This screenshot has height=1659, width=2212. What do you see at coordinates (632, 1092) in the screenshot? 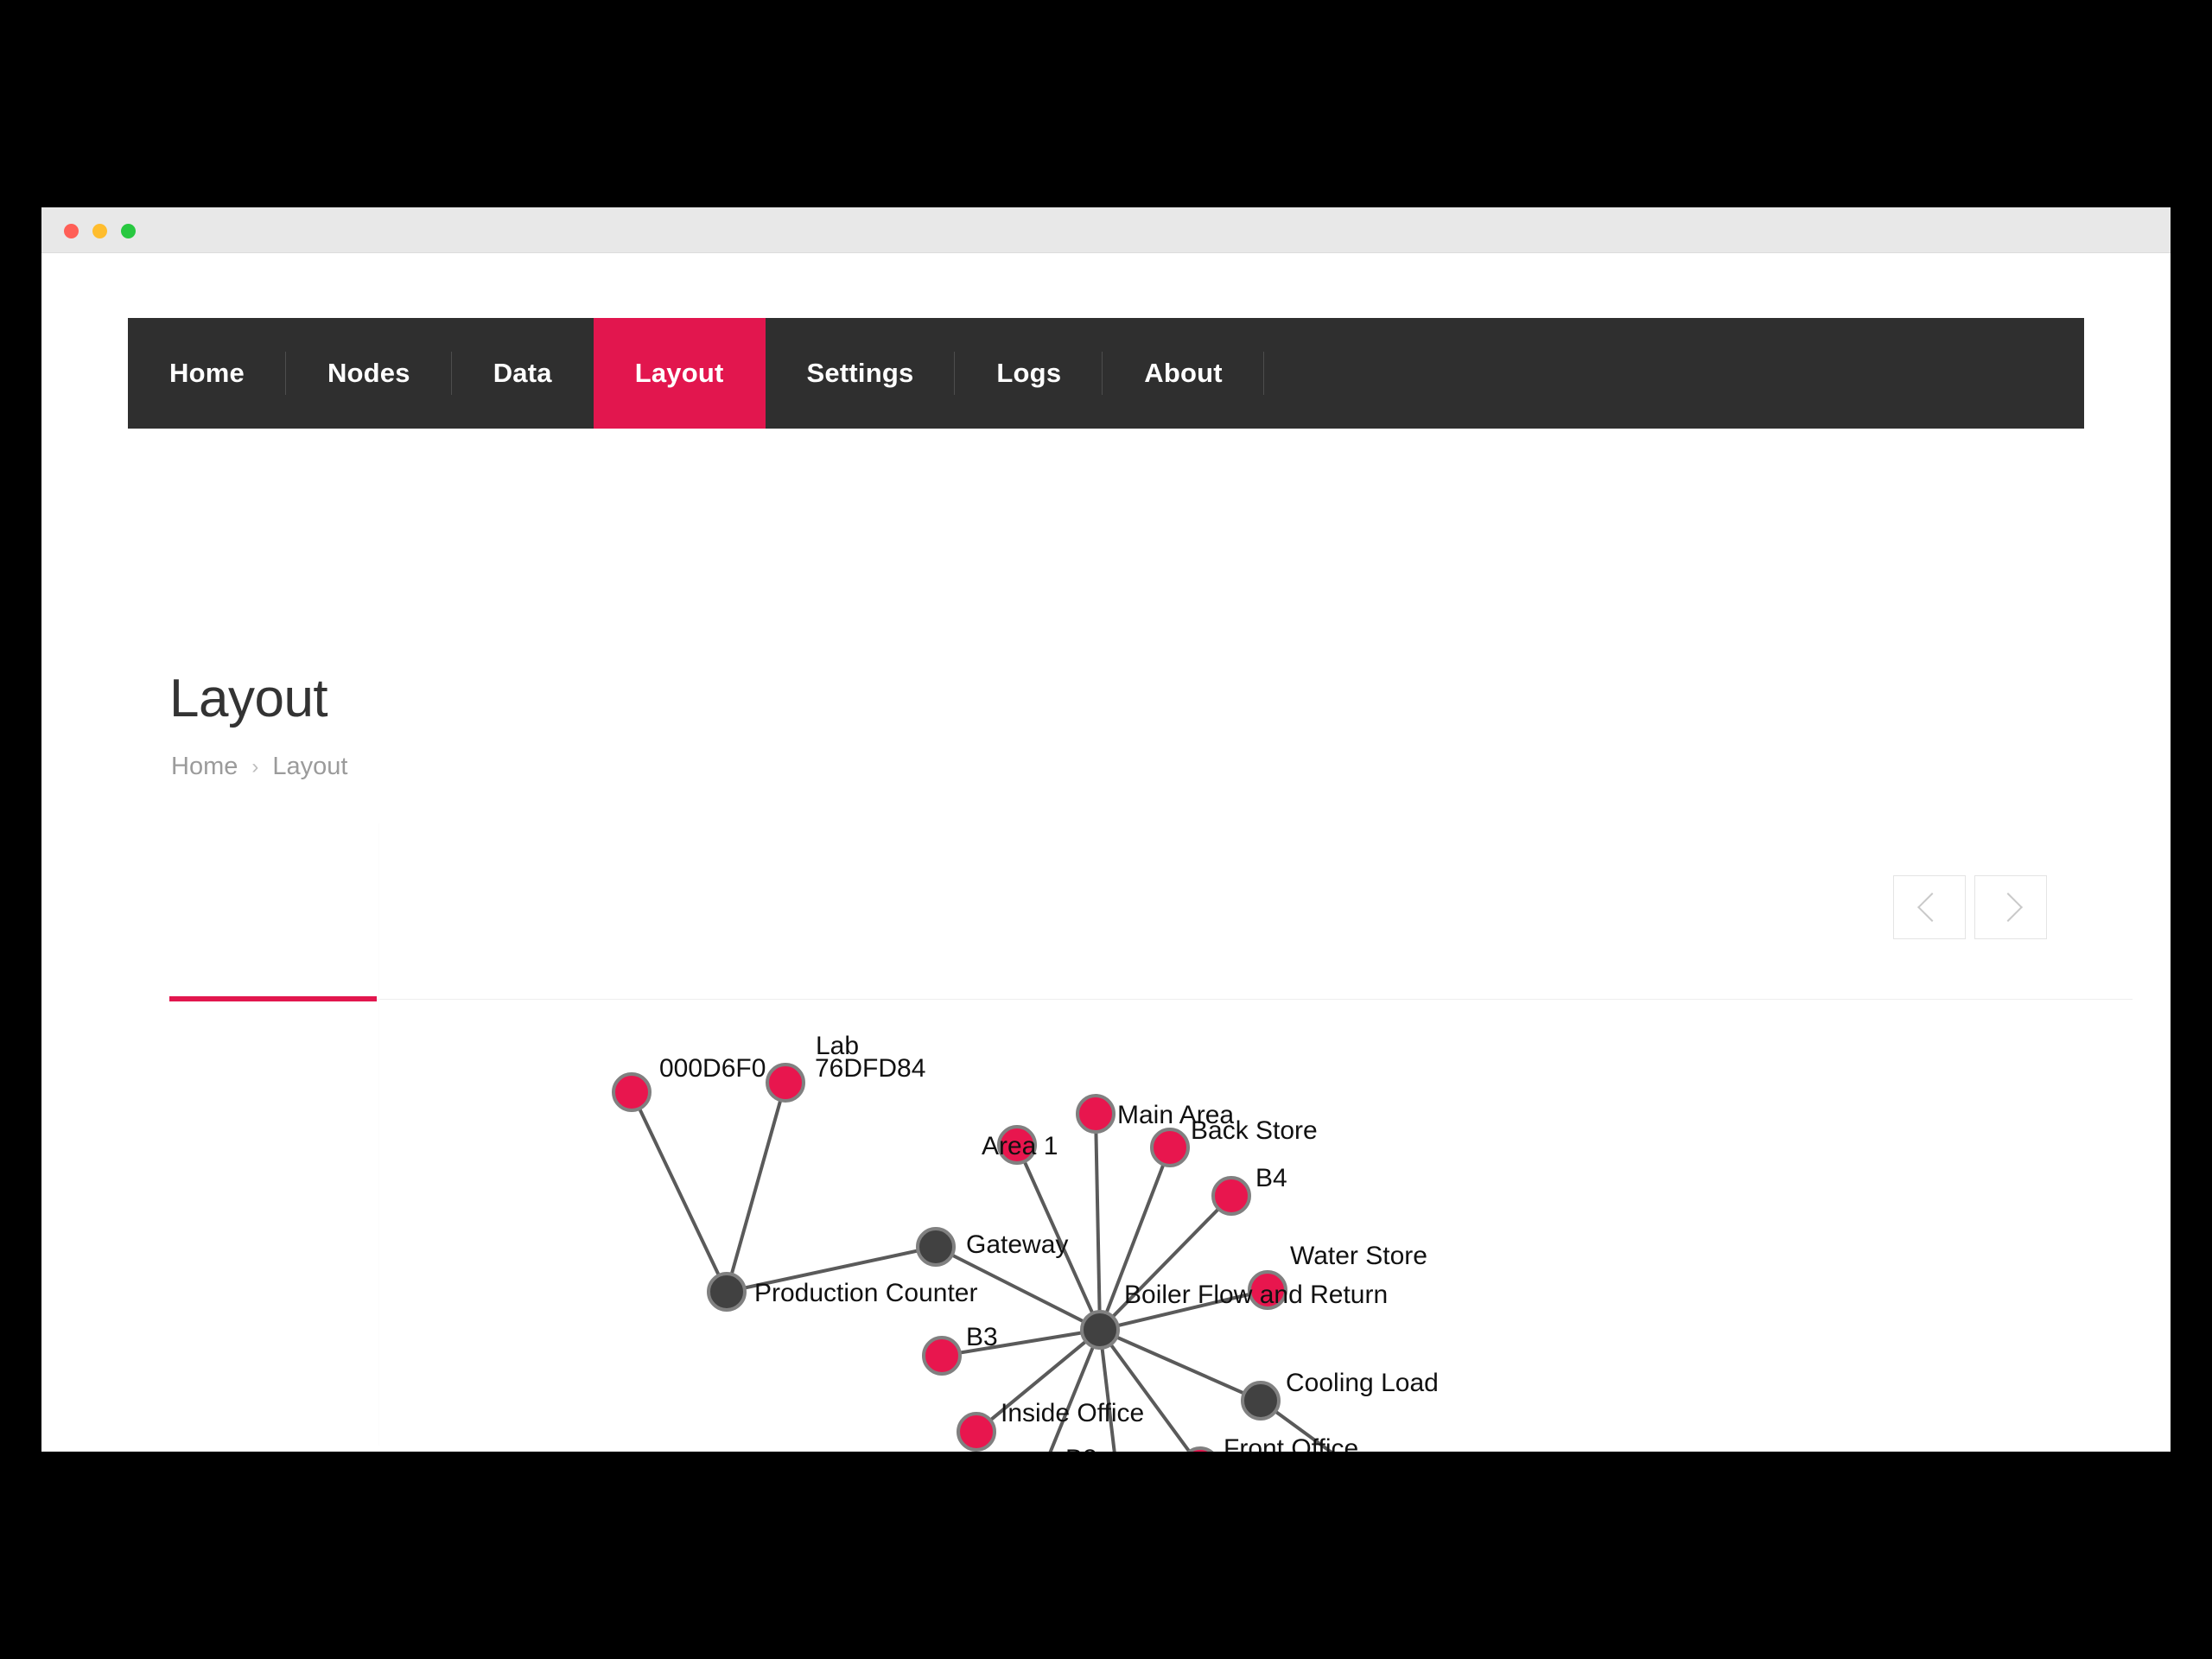
I see `graph-node-000d6f0` at bounding box center [632, 1092].